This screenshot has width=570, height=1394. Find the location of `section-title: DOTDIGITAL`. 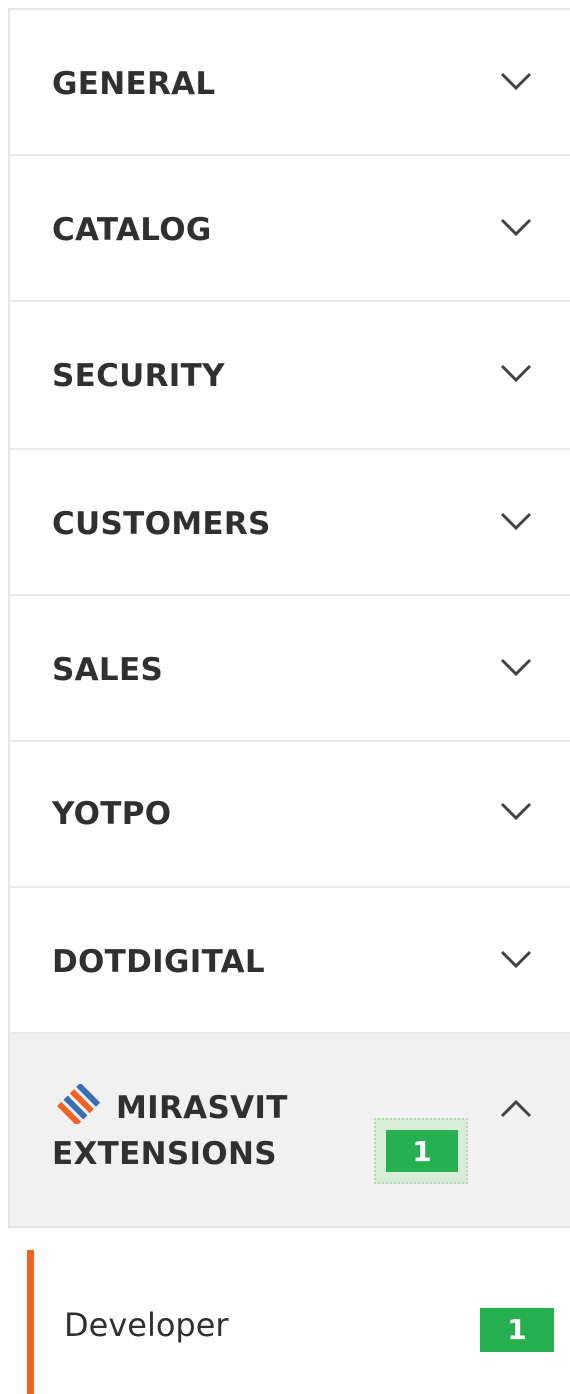

section-title: DOTDIGITAL is located at coordinates (158, 962).